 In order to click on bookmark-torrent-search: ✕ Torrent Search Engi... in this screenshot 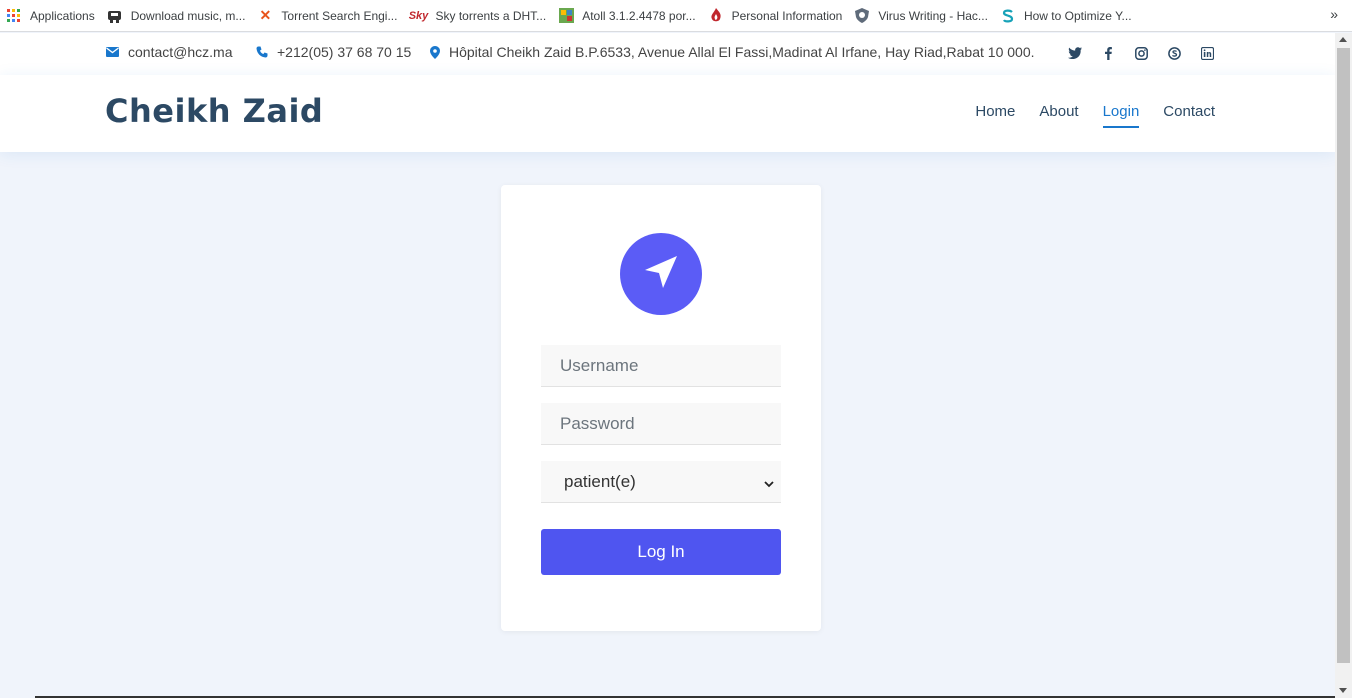, I will do `click(329, 16)`.